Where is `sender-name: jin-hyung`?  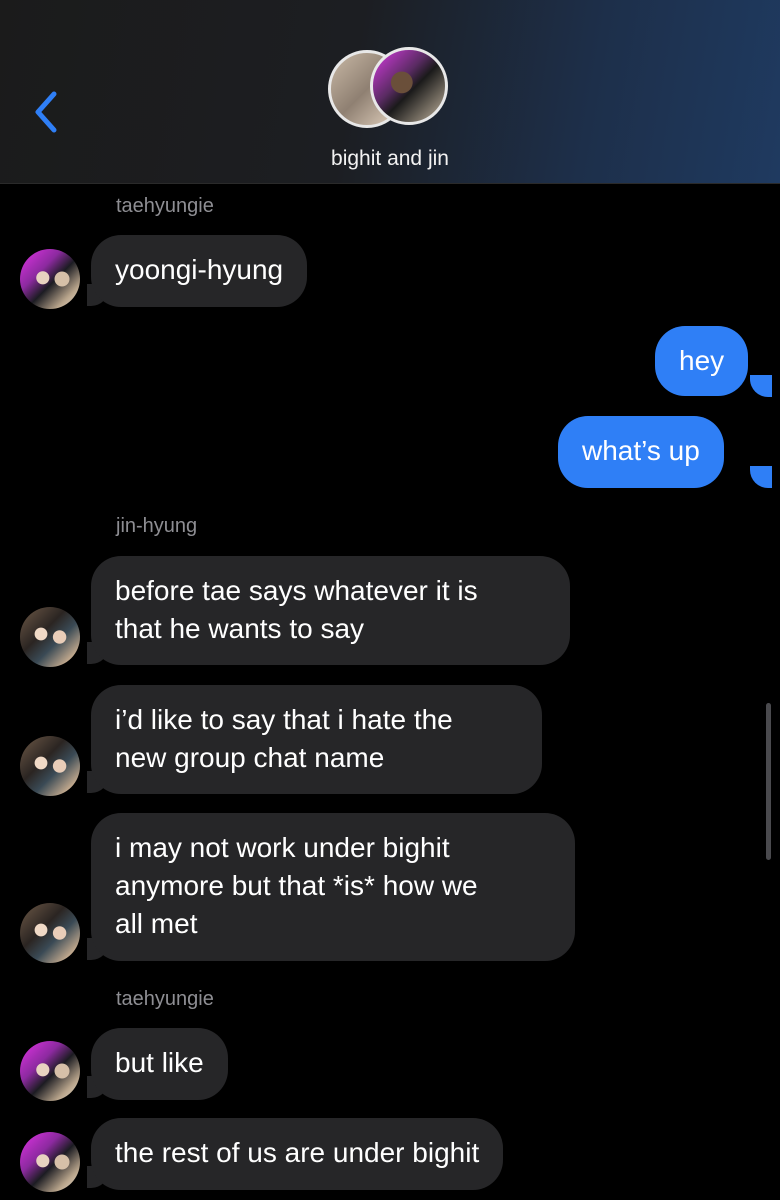
sender-name: jin-hyung is located at coordinates (157, 526).